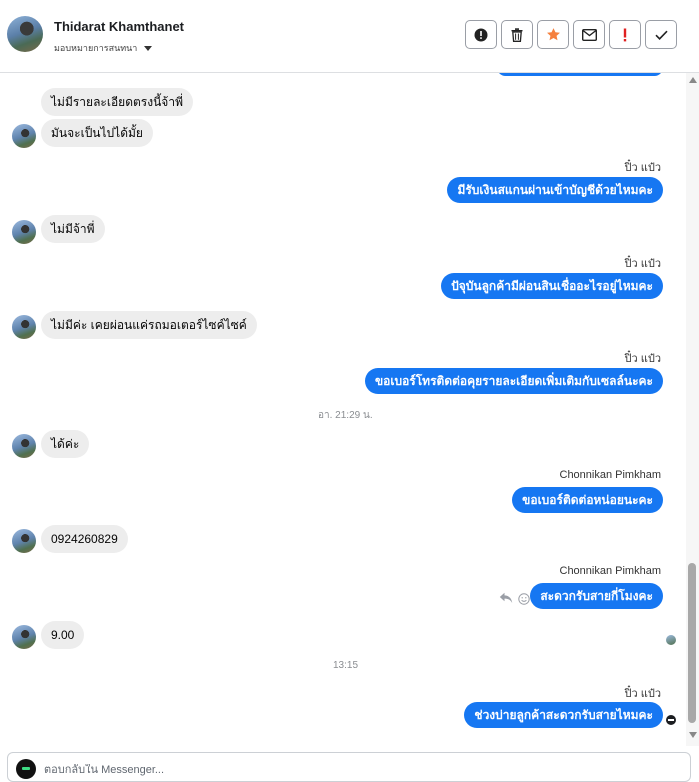  What do you see at coordinates (506, 598) in the screenshot?
I see `reply-icon` at bounding box center [506, 598].